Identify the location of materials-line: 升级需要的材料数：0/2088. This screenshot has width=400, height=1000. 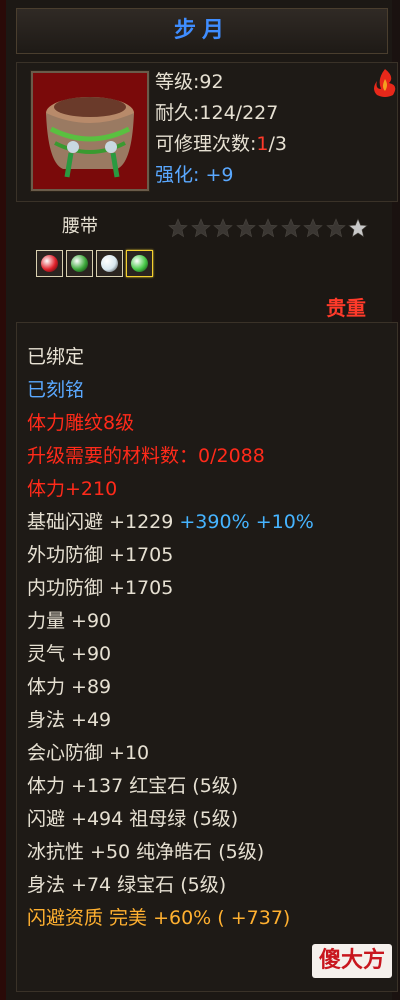
(146, 456).